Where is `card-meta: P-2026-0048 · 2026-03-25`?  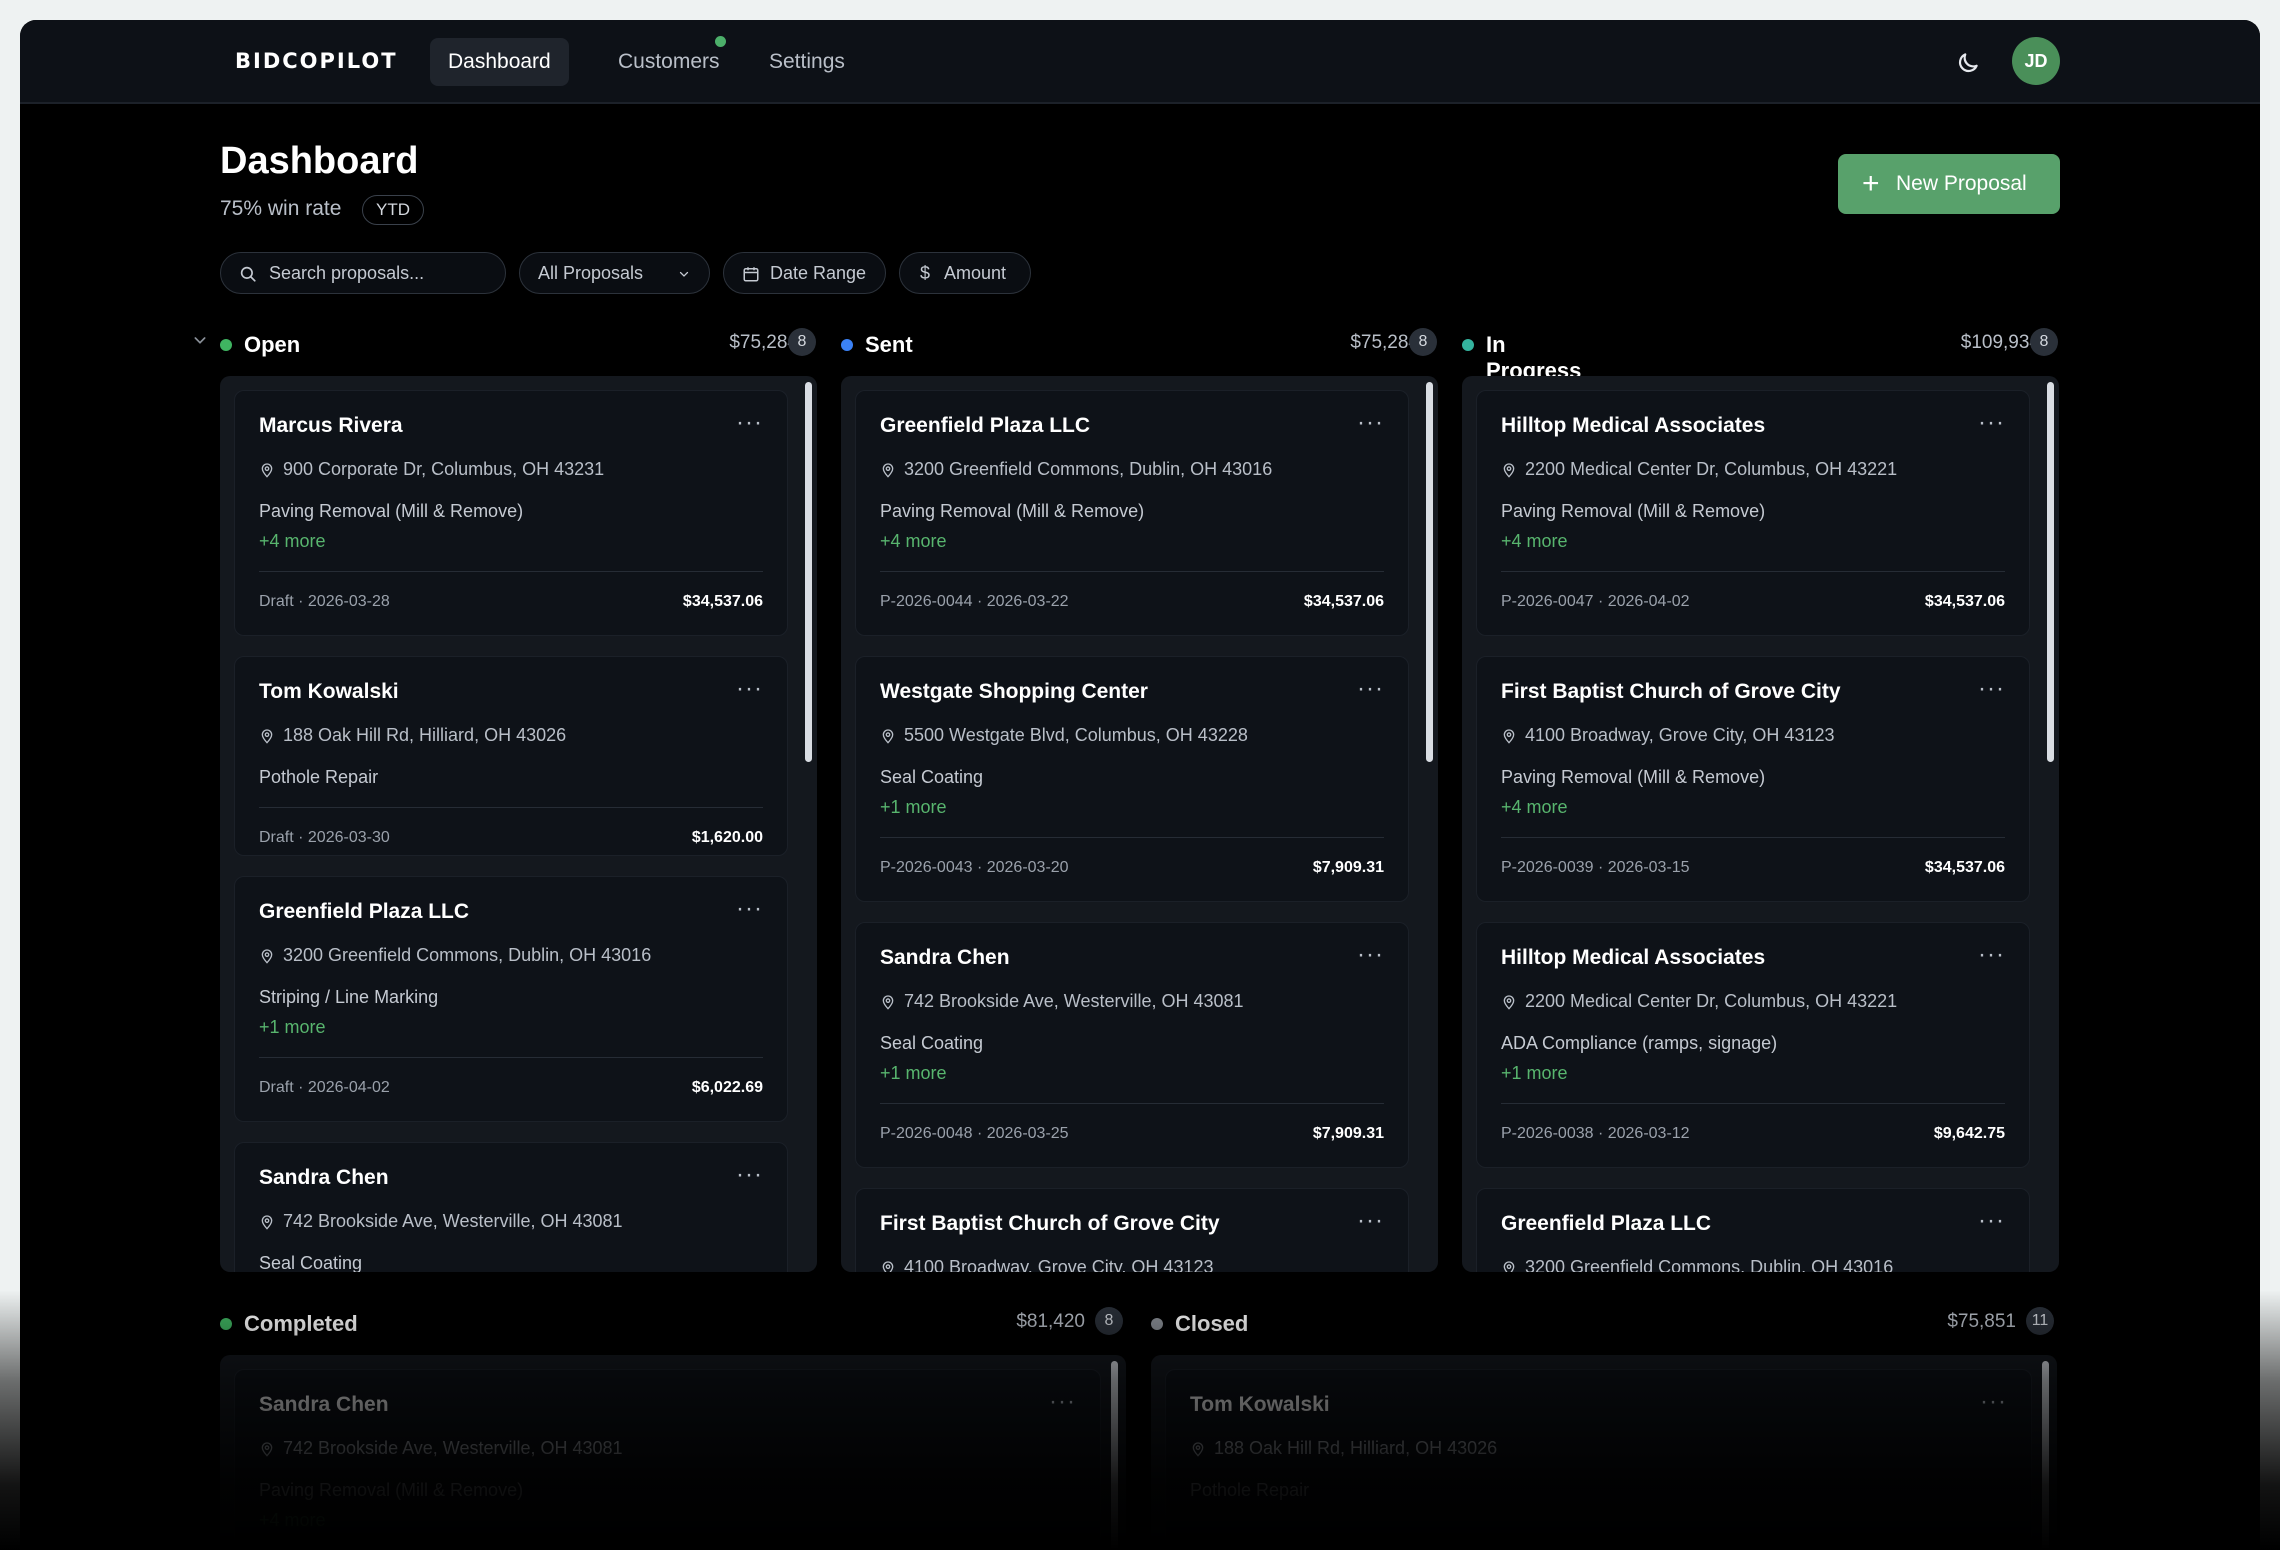 card-meta: P-2026-0048 · 2026-03-25 is located at coordinates (974, 1133).